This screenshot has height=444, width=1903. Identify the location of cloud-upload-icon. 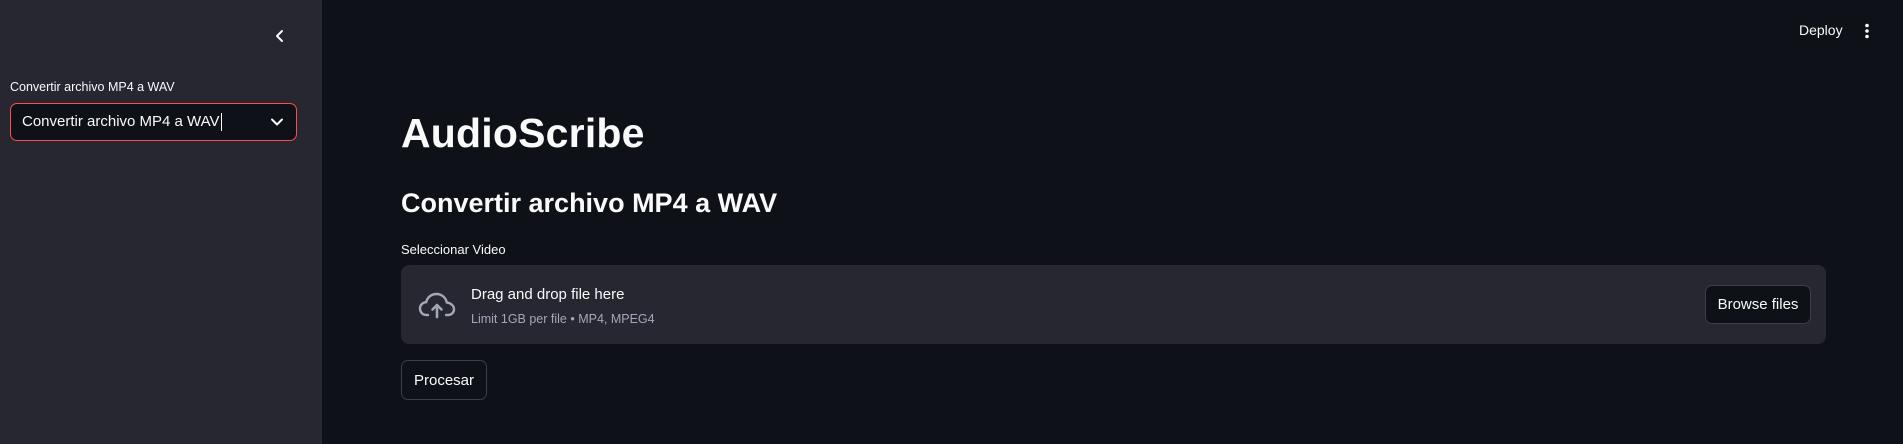
(437, 305).